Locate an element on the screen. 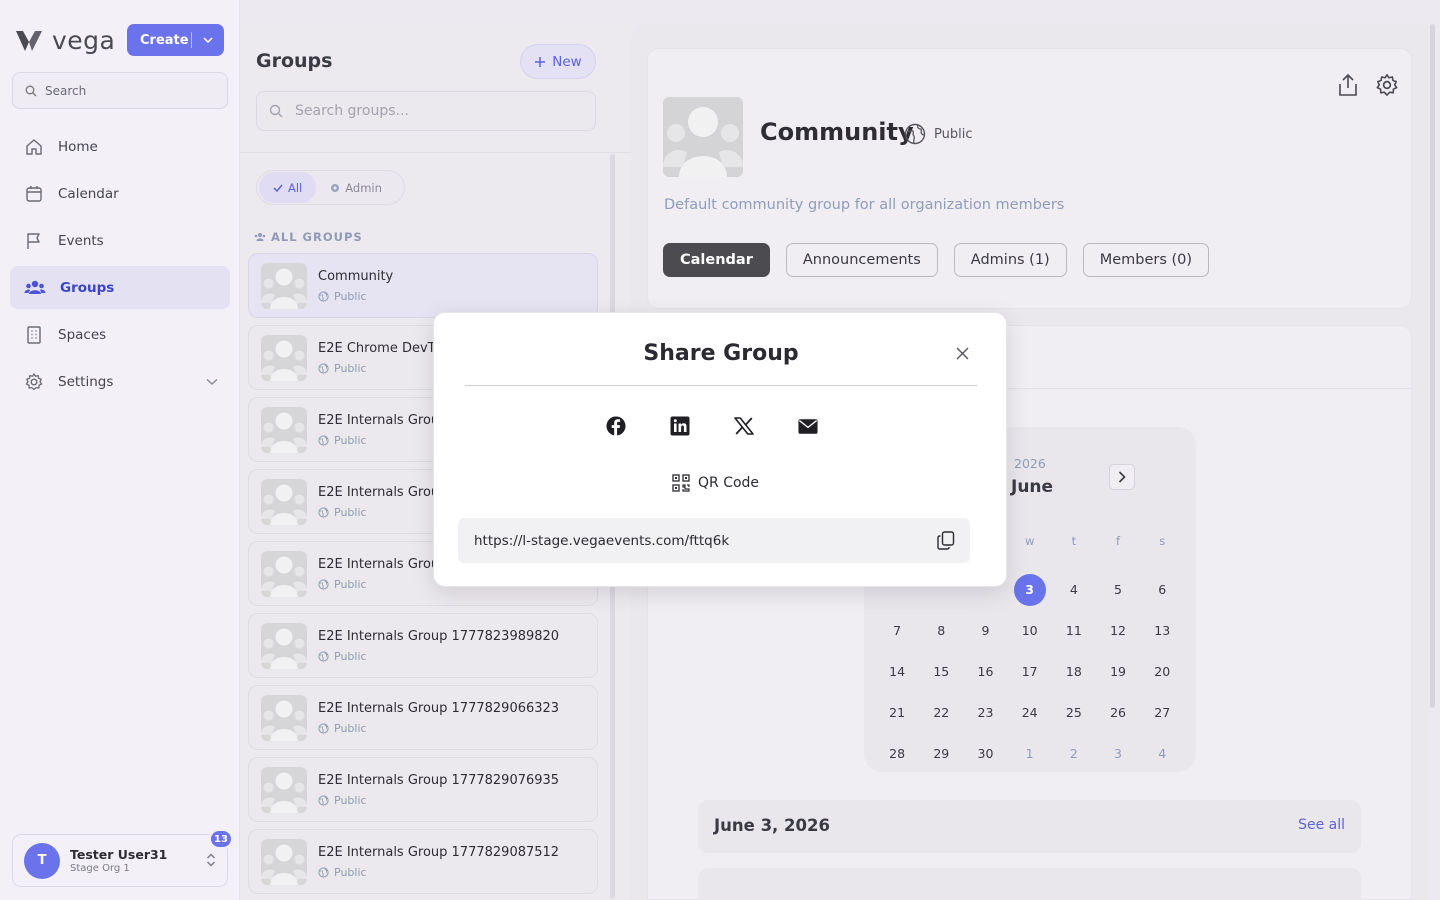 Image resolution: width=1440 pixels, height=900 pixels. tab-members: Members (0) is located at coordinates (1146, 260).